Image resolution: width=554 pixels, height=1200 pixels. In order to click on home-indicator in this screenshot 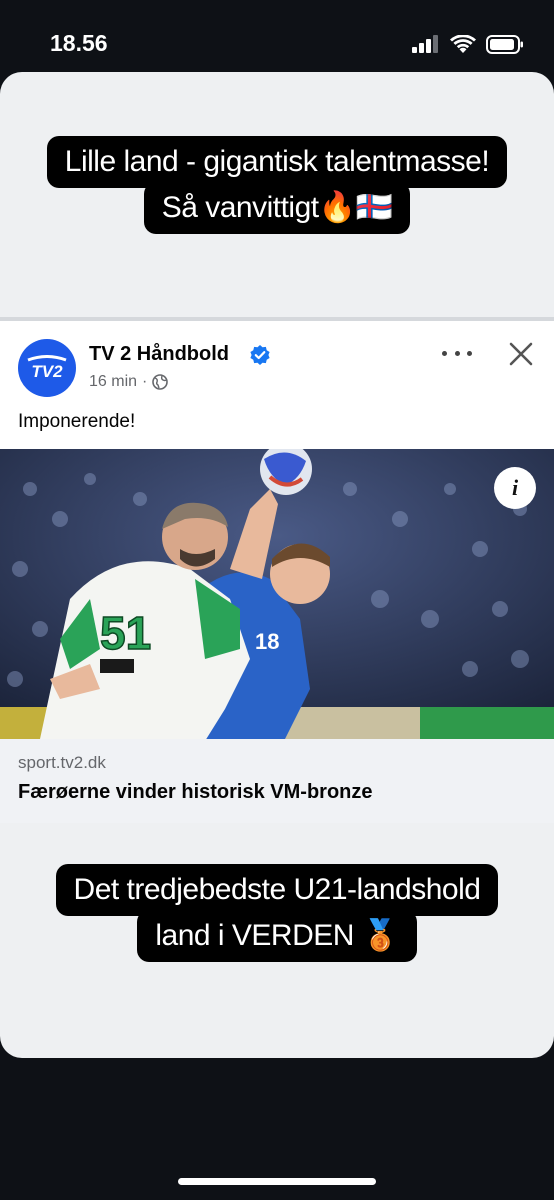, I will do `click(277, 1181)`.